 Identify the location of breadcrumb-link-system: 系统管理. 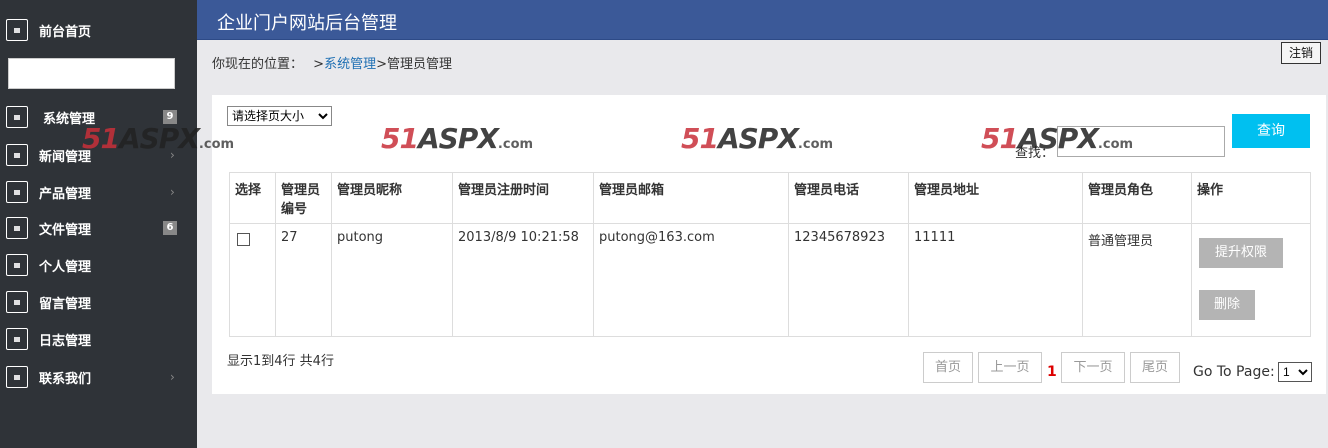
(350, 64).